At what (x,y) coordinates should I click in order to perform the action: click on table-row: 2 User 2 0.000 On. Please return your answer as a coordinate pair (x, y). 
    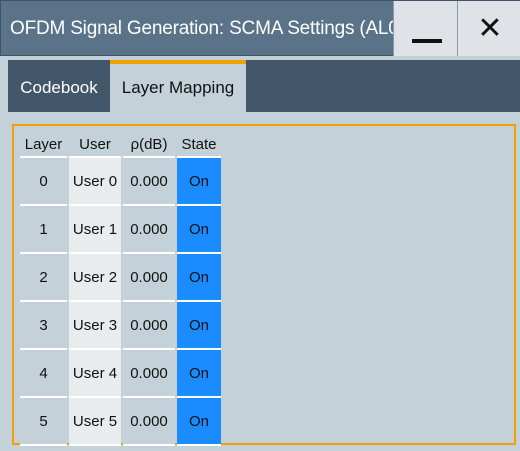
    Looking at the image, I should click on (120, 278).